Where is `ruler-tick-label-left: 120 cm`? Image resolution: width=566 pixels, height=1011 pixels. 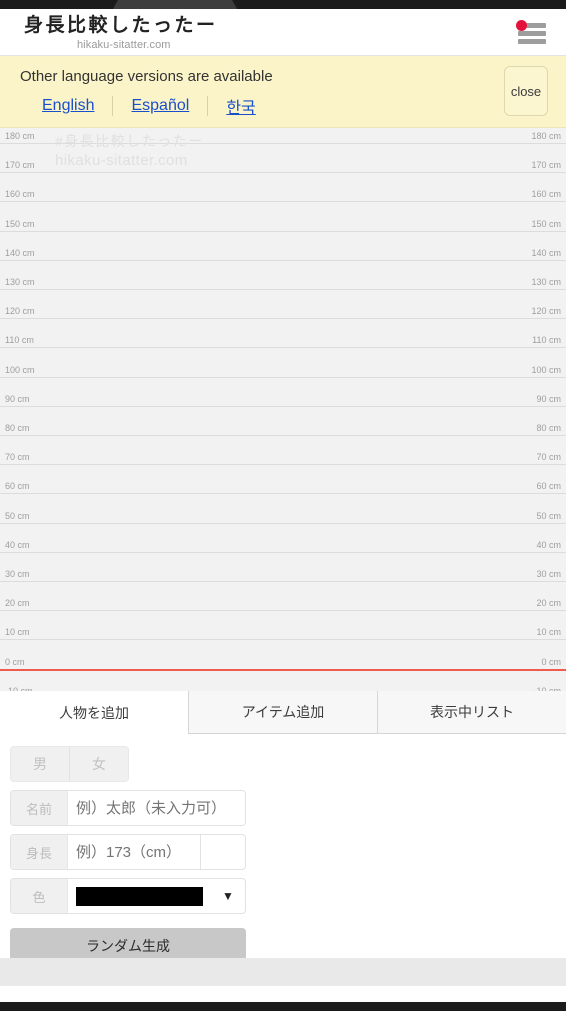
ruler-tick-label-left: 120 cm is located at coordinates (20, 311).